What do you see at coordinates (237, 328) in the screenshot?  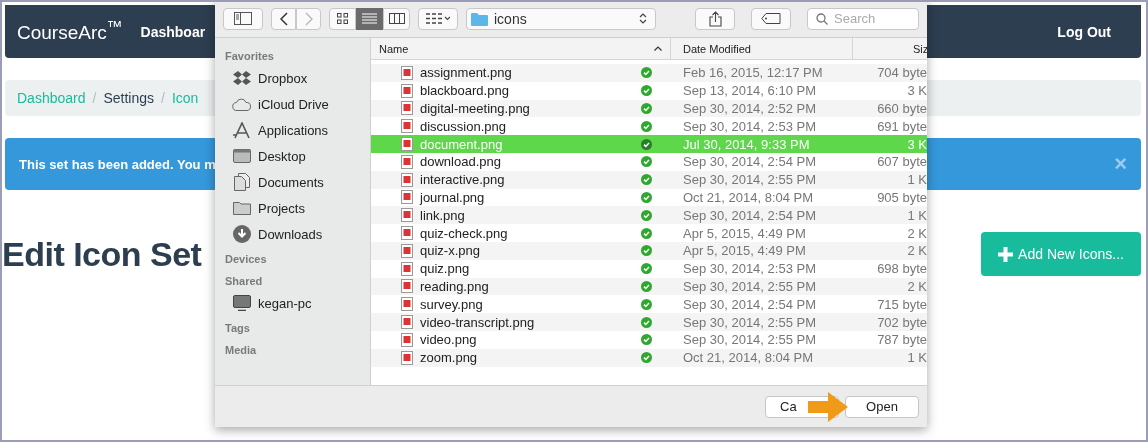 I see `sidebar-heading: Tags` at bounding box center [237, 328].